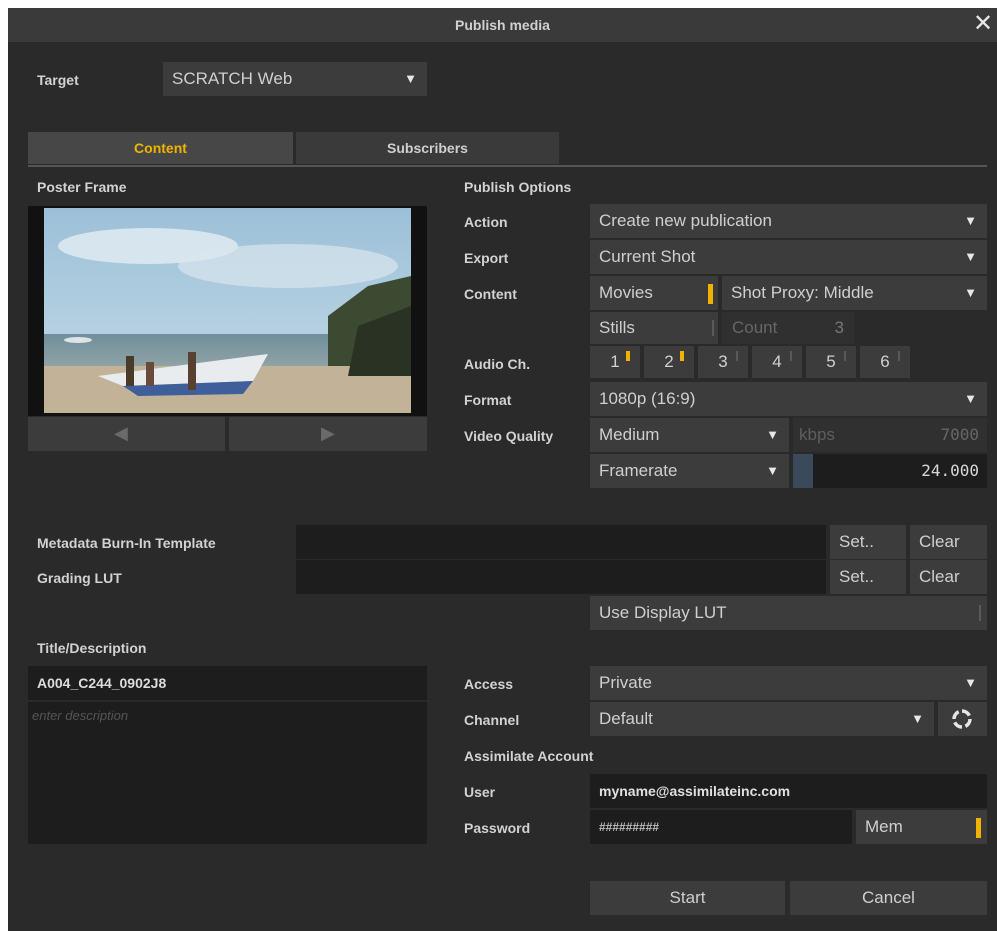 The image size is (997, 931). I want to click on use-display-lut-toggle: Use Display LUT, so click(788, 613).